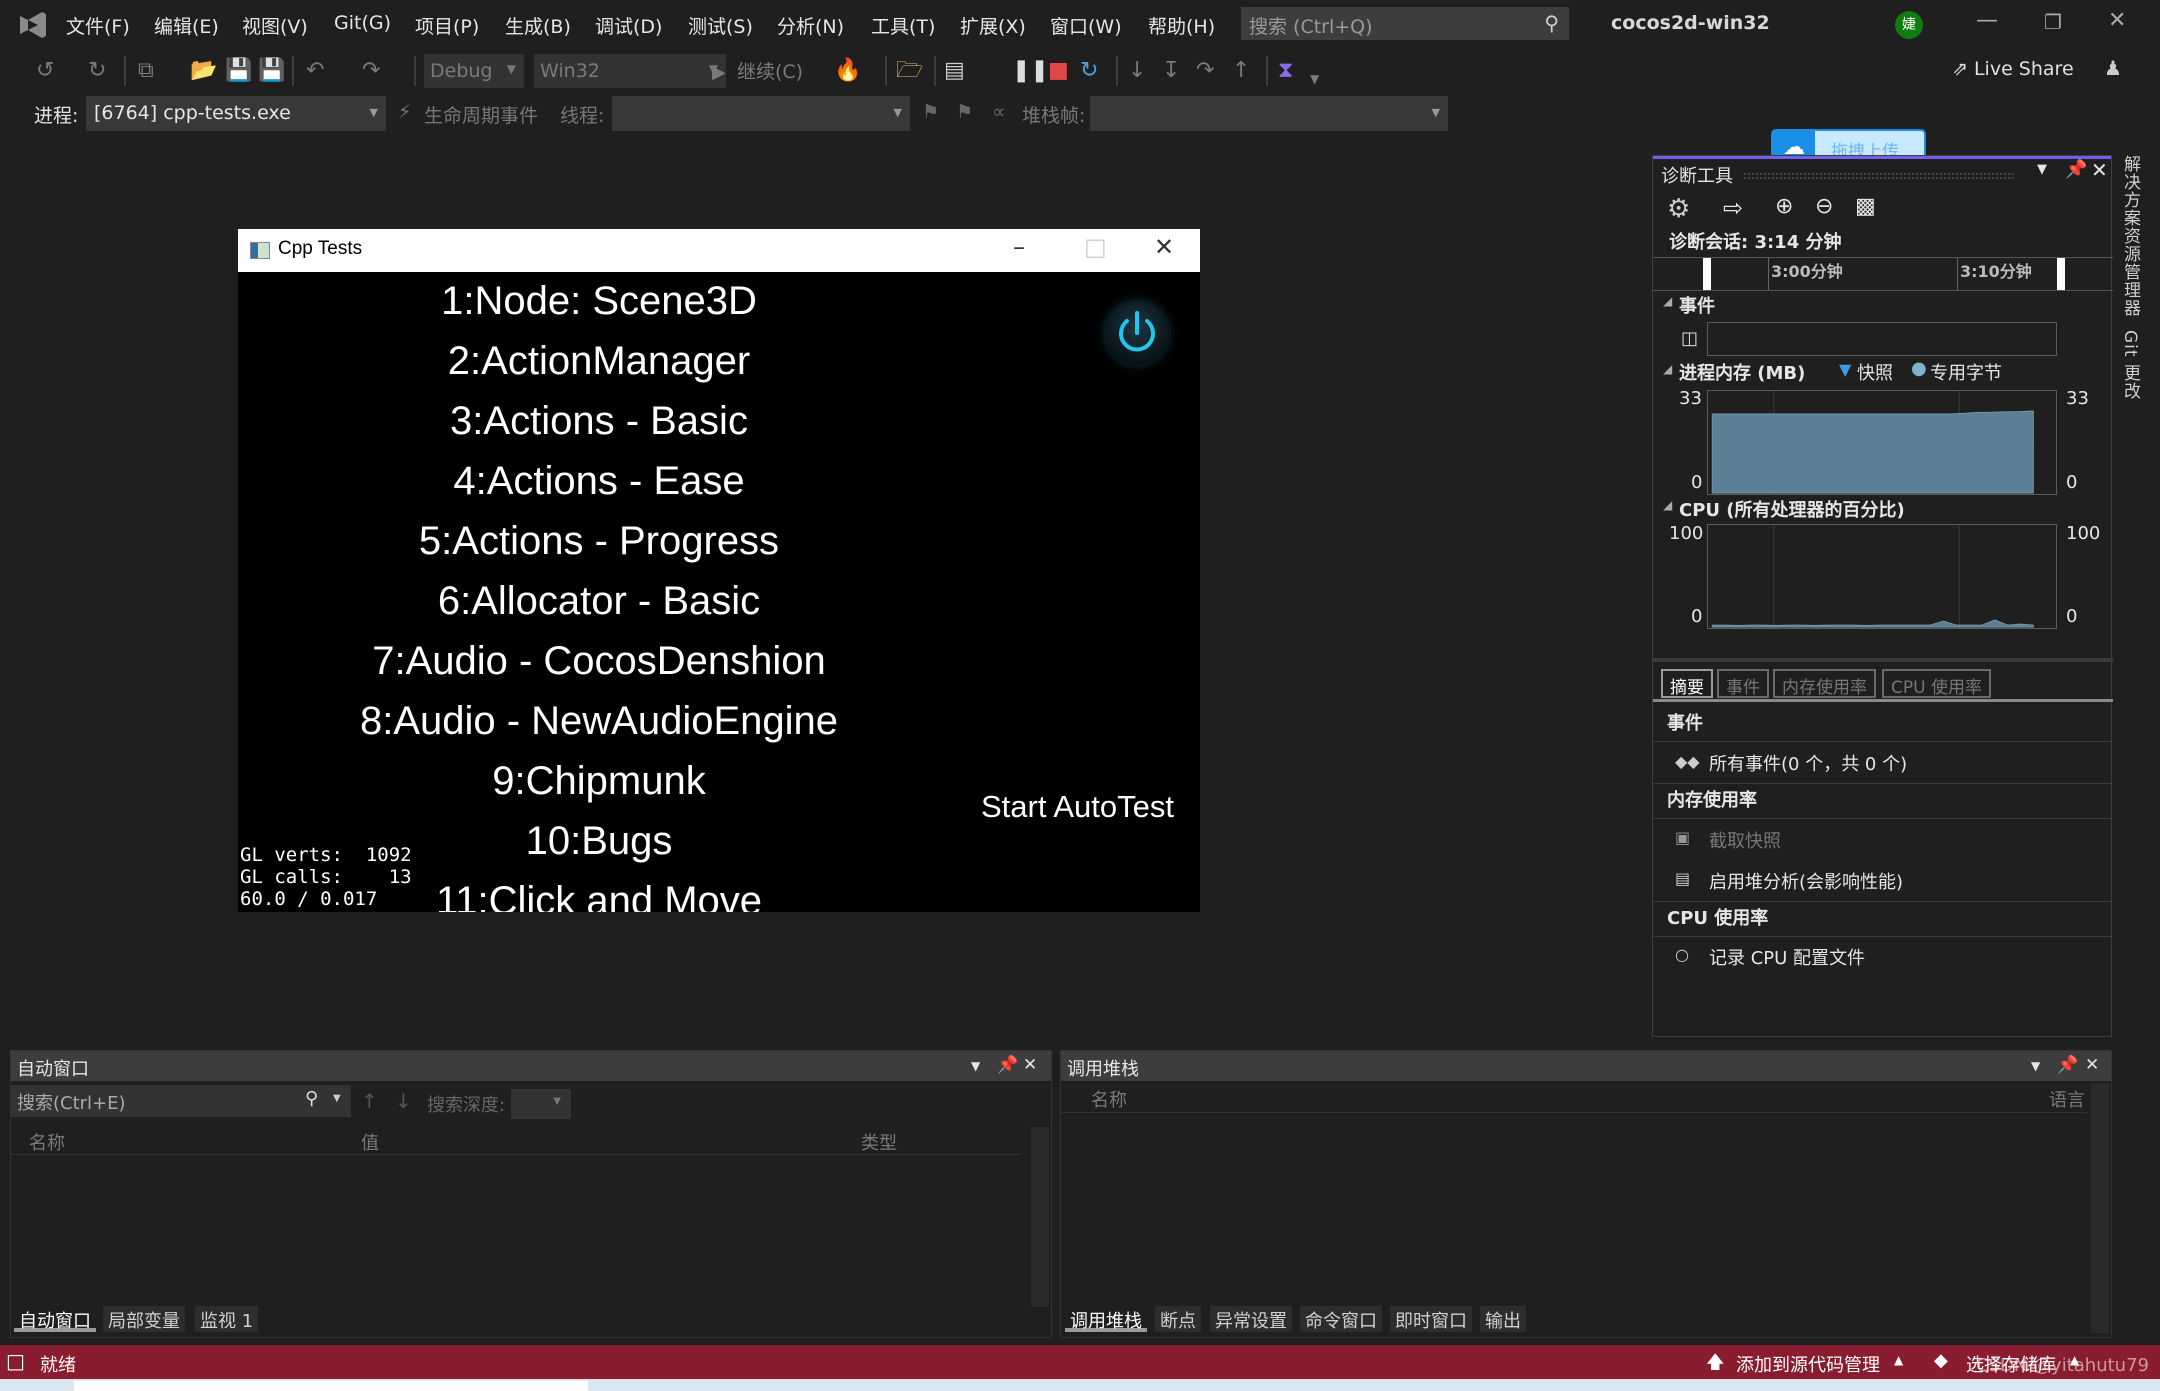 The width and height of the screenshot is (2160, 1391). Describe the element at coordinates (1824, 206) in the screenshot. I see `zoom-out-icon: ⊖` at that location.